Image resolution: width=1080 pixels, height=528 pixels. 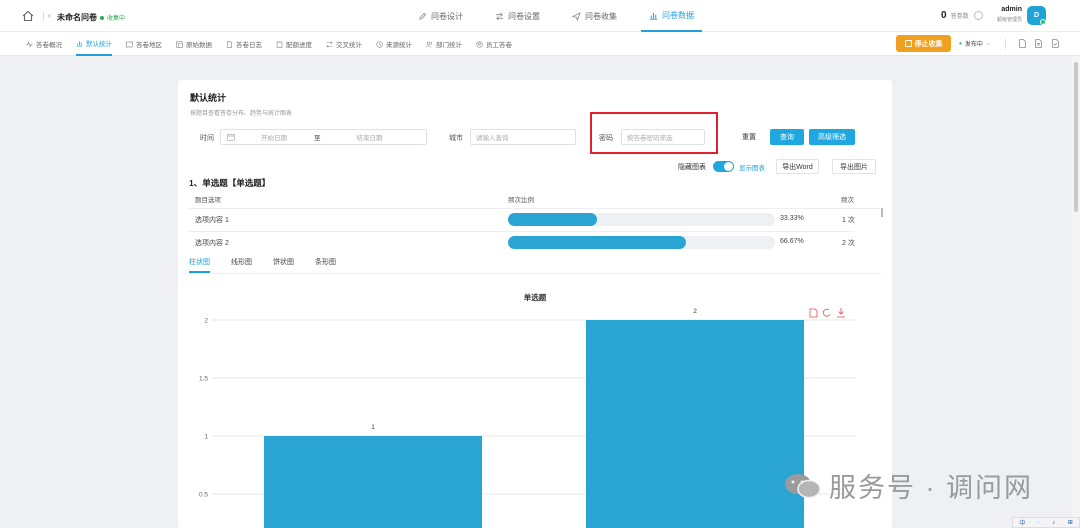 I want to click on date-range-separator: 至, so click(x=317, y=138).